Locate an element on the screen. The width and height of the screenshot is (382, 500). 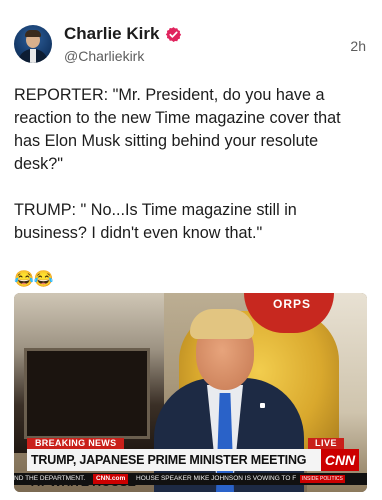
avatar is located at coordinates (33, 44).